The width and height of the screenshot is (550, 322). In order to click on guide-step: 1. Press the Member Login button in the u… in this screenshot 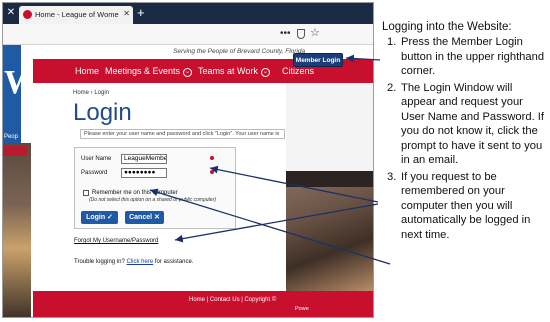, I will do `click(465, 57)`.